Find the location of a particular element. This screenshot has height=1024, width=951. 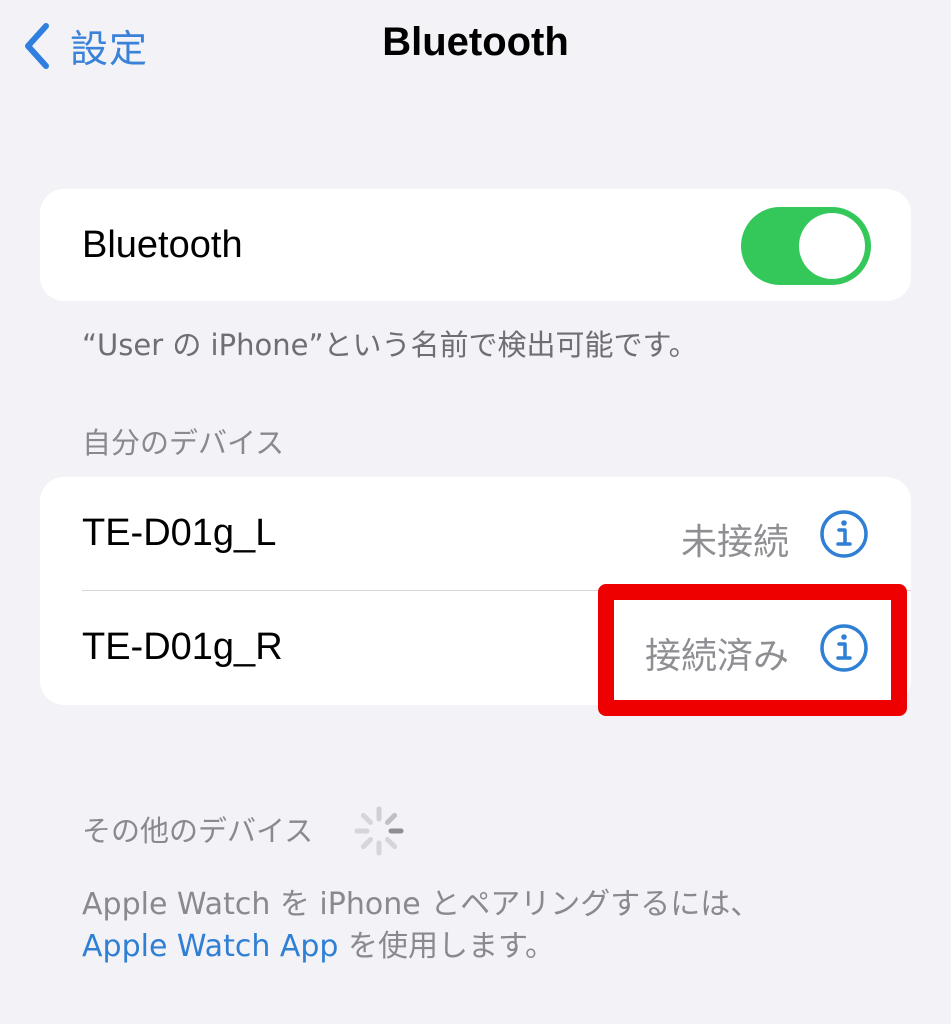

bluetooth-toggle-card: Bluetooth is located at coordinates (475, 245).